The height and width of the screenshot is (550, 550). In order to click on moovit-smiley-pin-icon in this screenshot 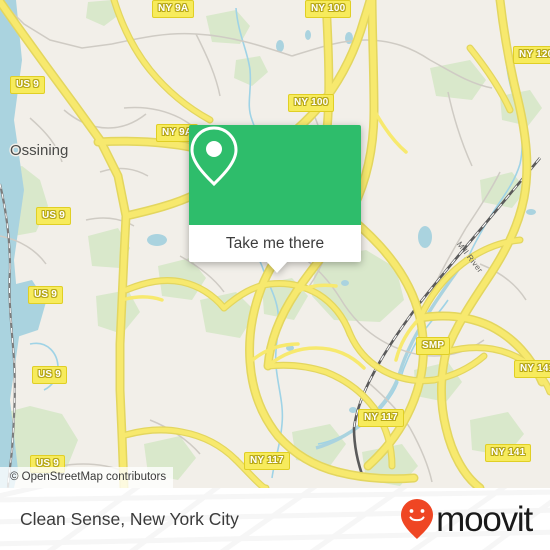, I will do `click(417, 519)`.